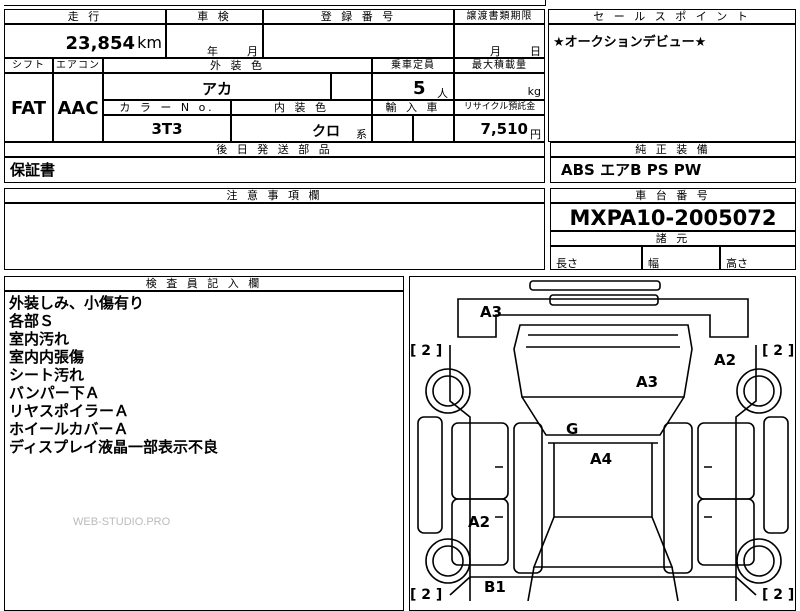  What do you see at coordinates (778, 351) in the screenshot?
I see `bracket-front-right: [ 2 ]` at bounding box center [778, 351].